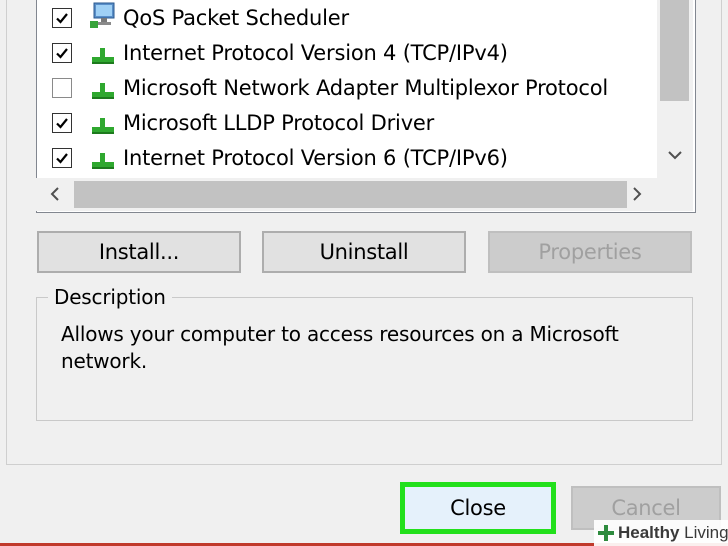 The height and width of the screenshot is (546, 728). I want to click on scroll-left-icon, so click(55, 194).